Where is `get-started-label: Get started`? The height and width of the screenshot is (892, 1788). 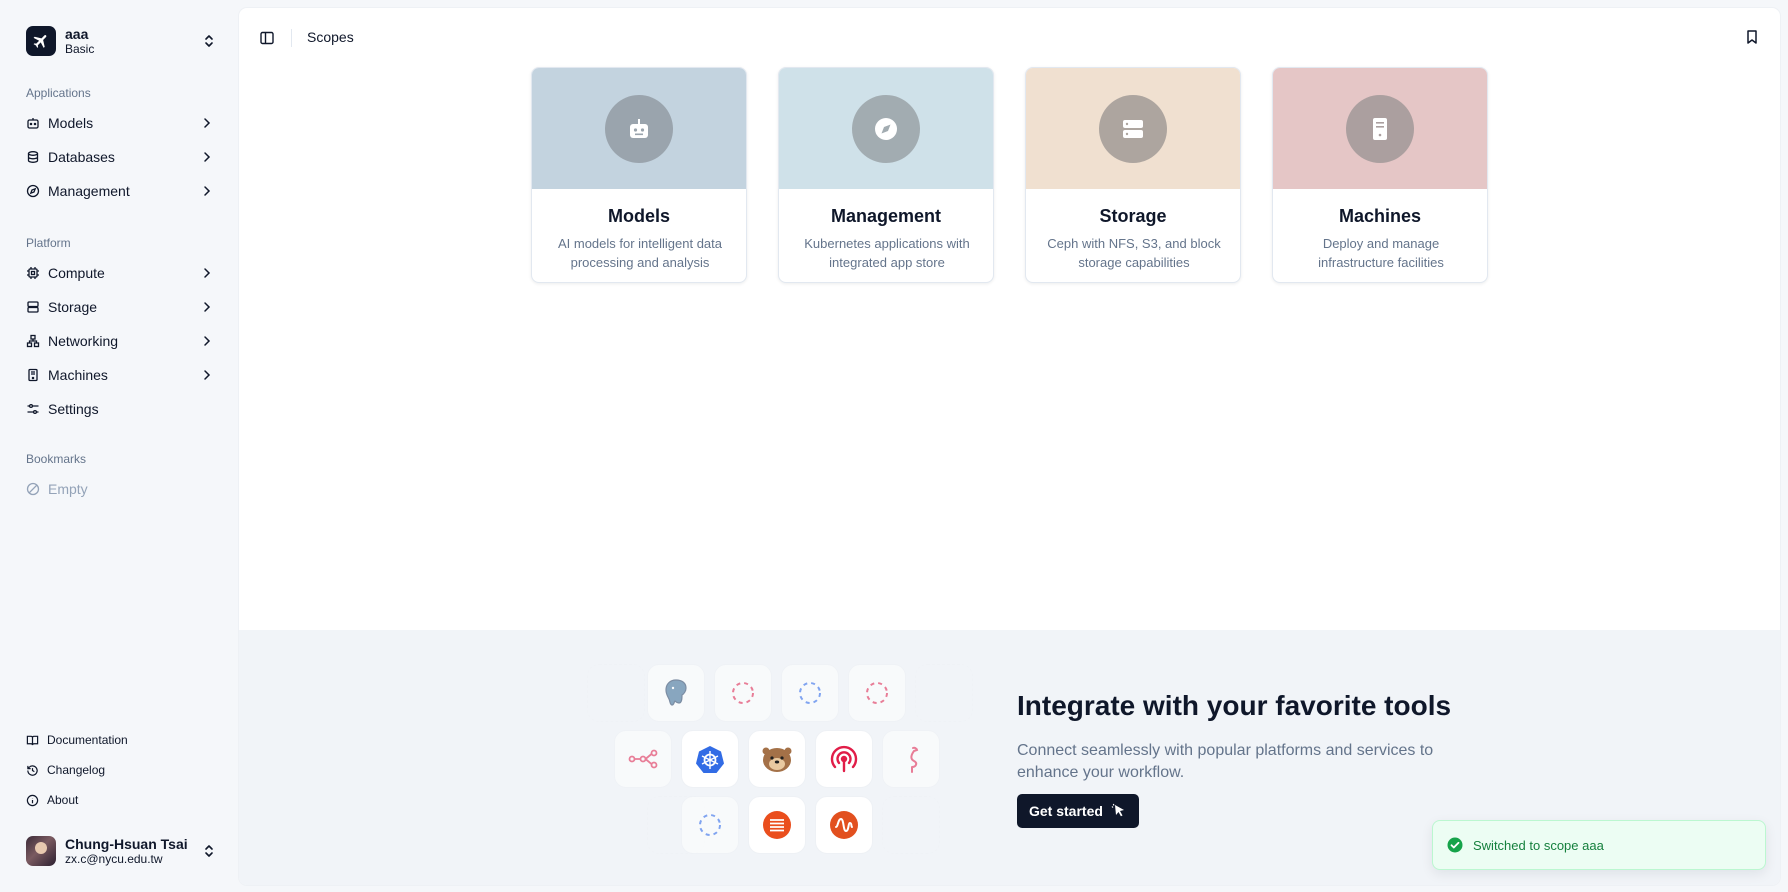
get-started-label: Get started is located at coordinates (1066, 811).